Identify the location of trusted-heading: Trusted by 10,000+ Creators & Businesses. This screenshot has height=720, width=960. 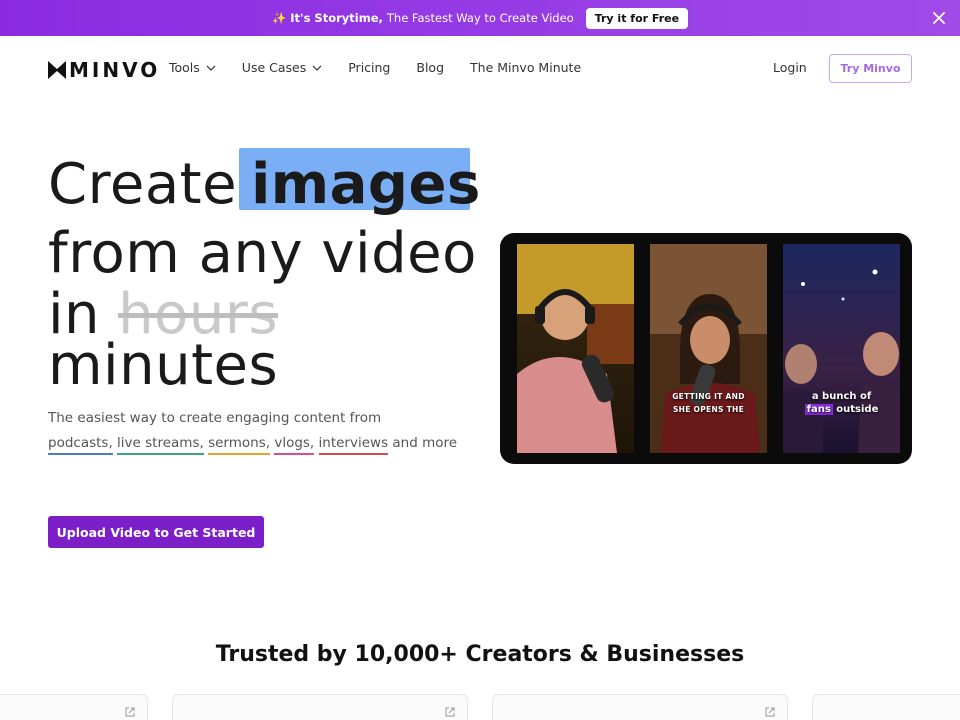
(480, 654).